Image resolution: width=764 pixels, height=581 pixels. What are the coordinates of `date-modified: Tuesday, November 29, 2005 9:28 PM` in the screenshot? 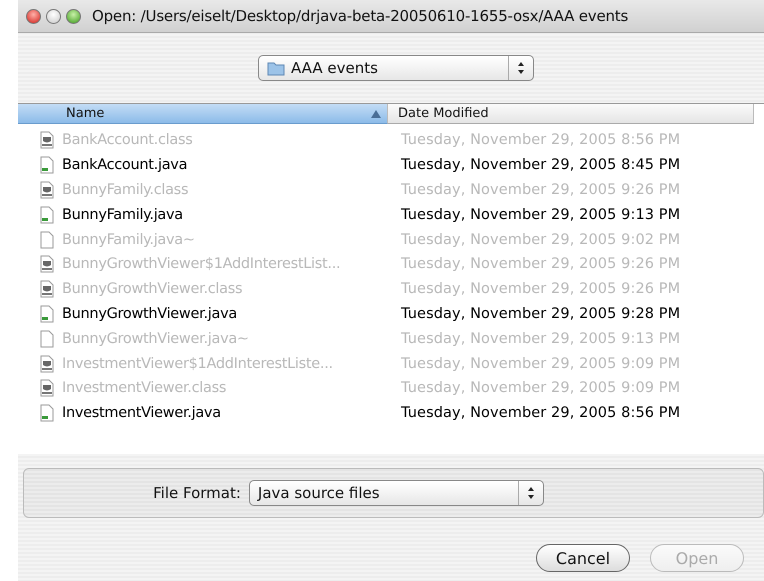 It's located at (540, 314).